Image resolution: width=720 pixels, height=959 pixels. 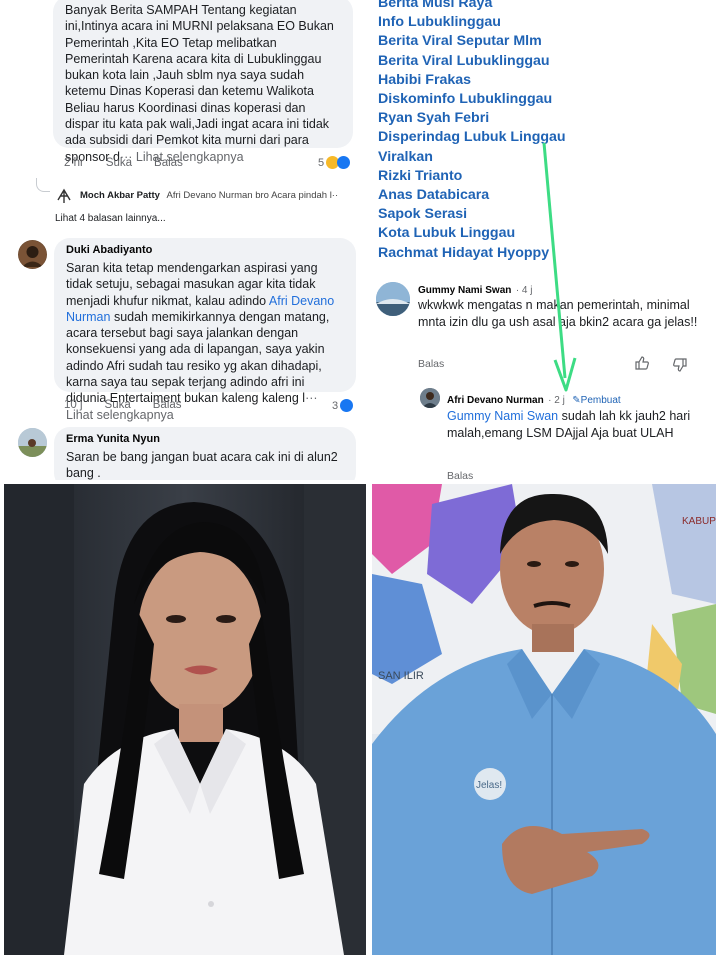 I want to click on comment-time: 2 hr, so click(x=74, y=163).